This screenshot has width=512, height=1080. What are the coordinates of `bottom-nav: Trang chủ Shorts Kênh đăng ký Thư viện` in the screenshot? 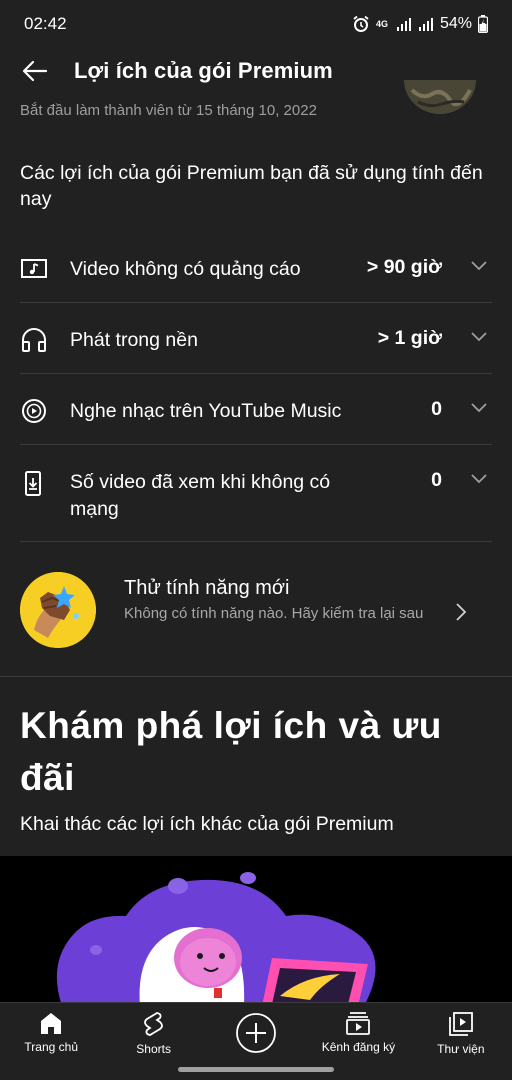 It's located at (256, 1032).